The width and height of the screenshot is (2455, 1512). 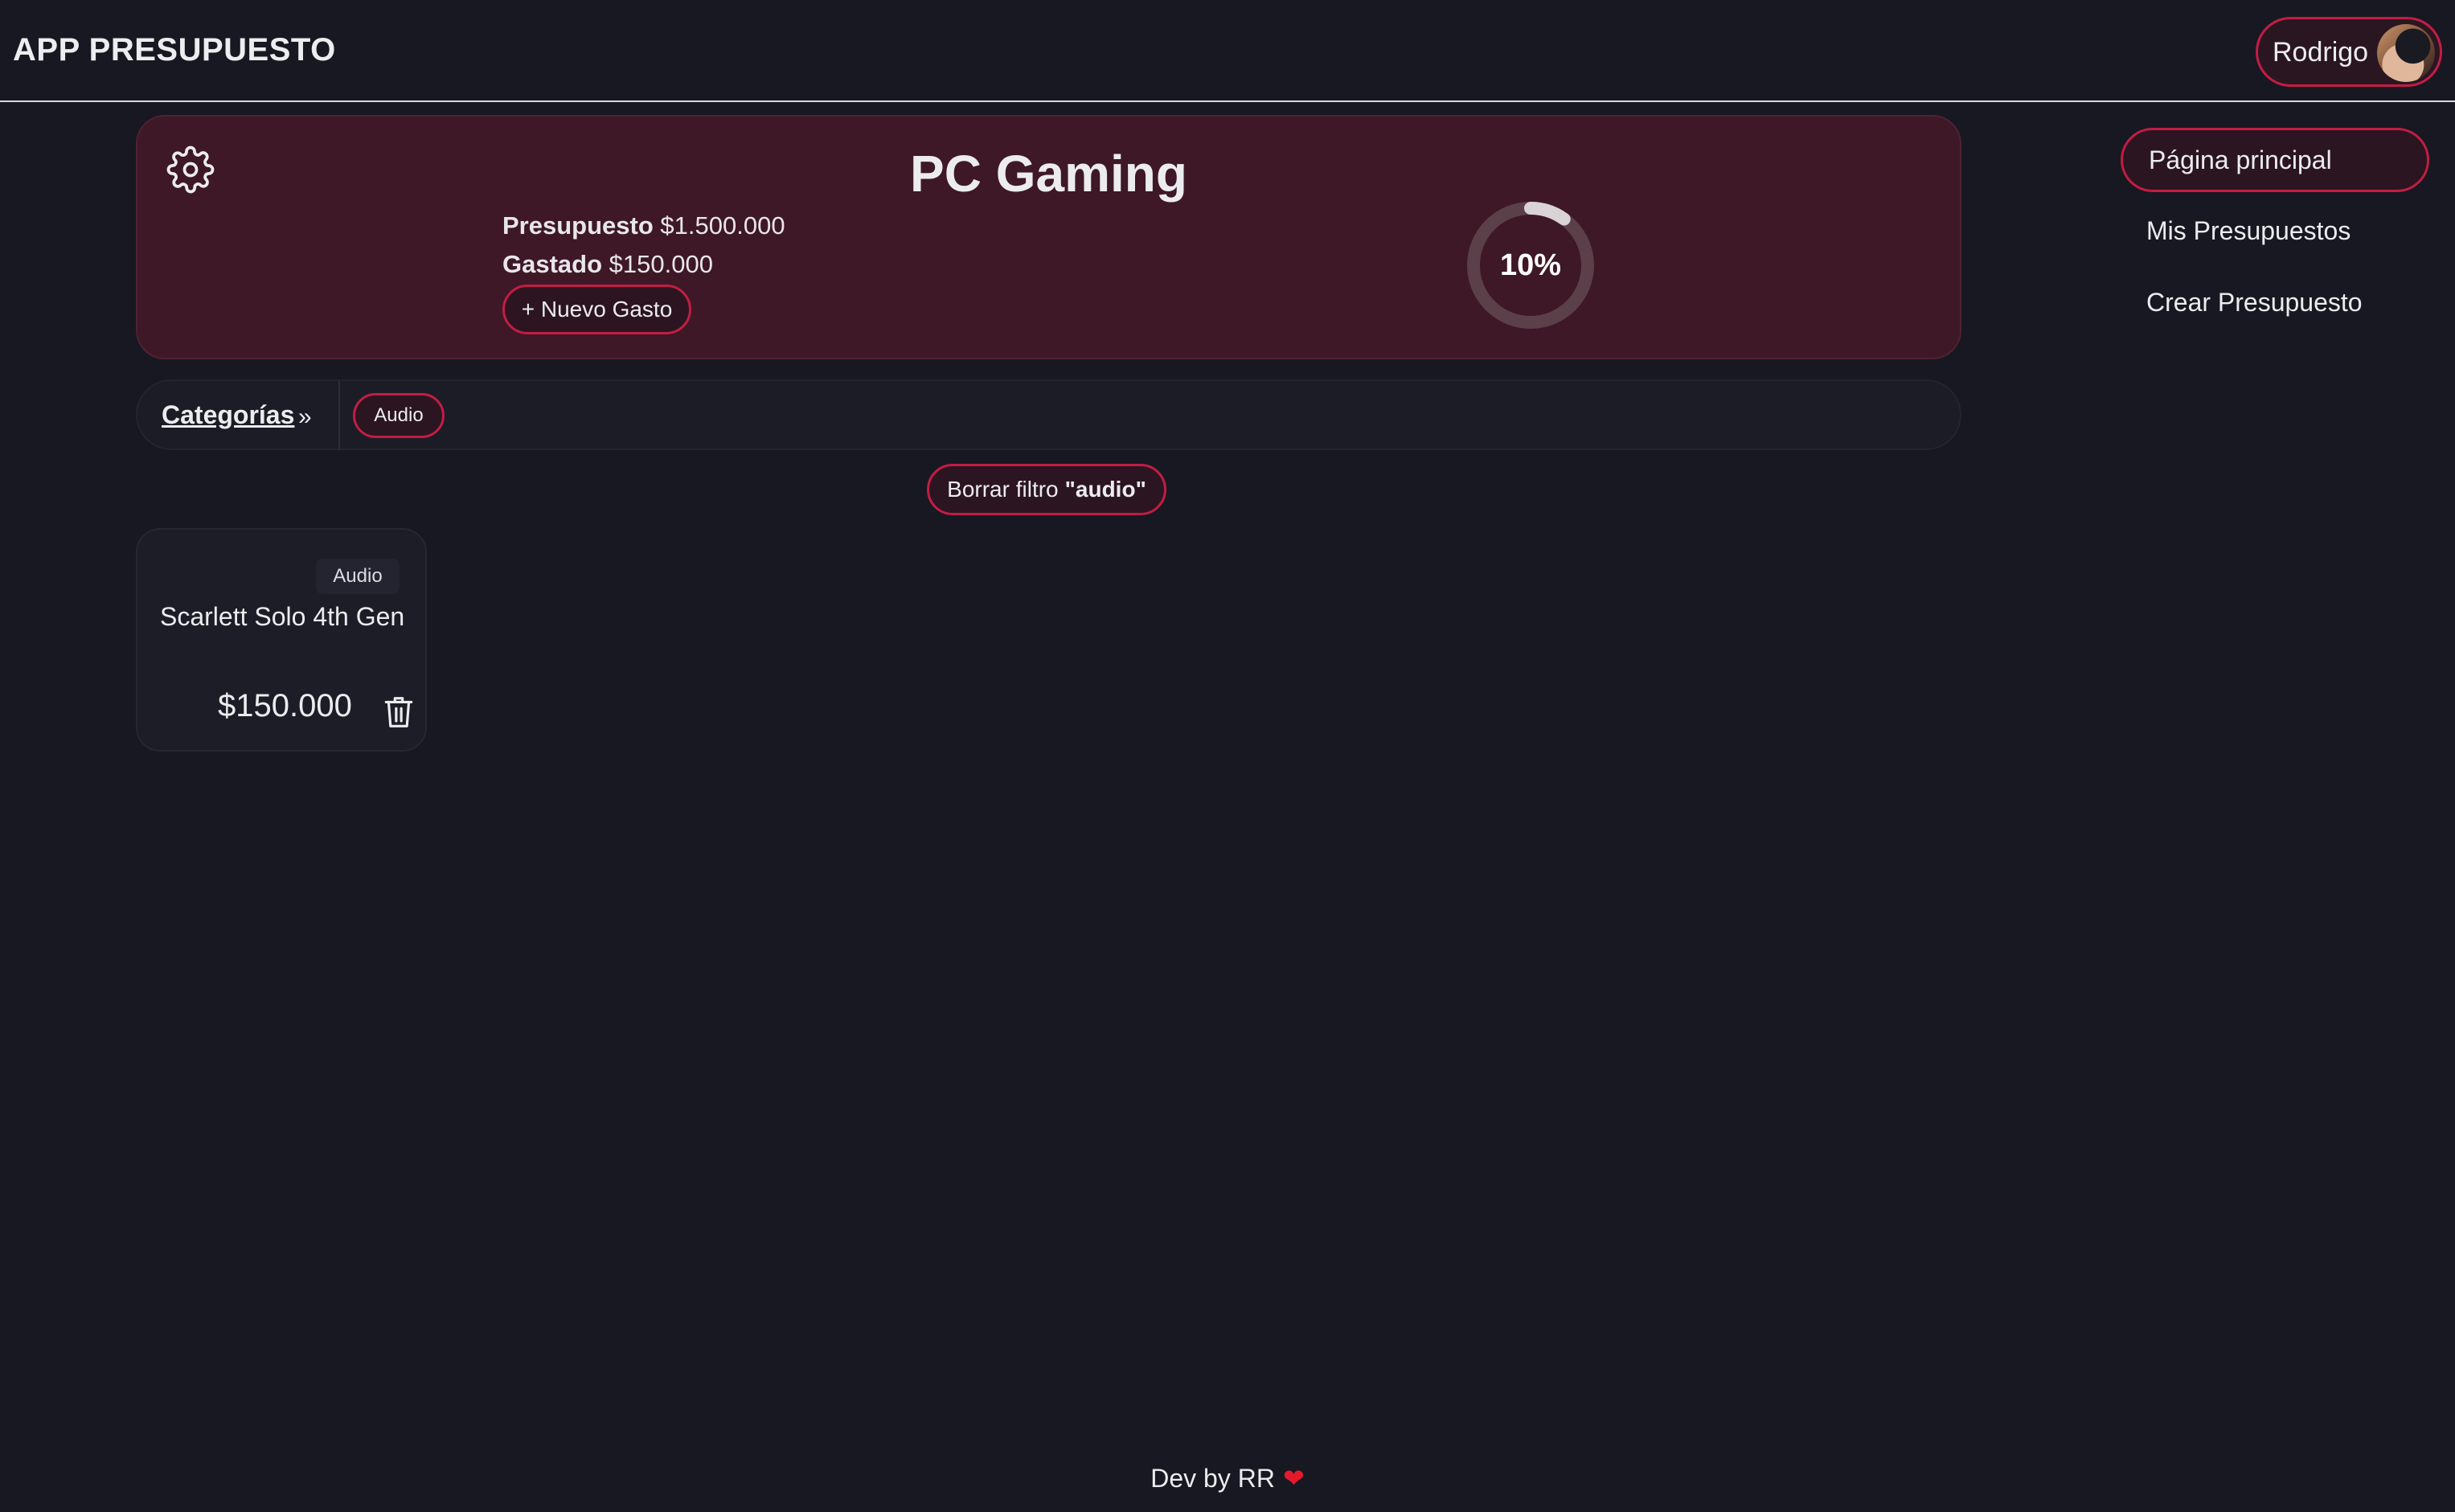 What do you see at coordinates (661, 264) in the screenshot?
I see `spent-value: $150.000` at bounding box center [661, 264].